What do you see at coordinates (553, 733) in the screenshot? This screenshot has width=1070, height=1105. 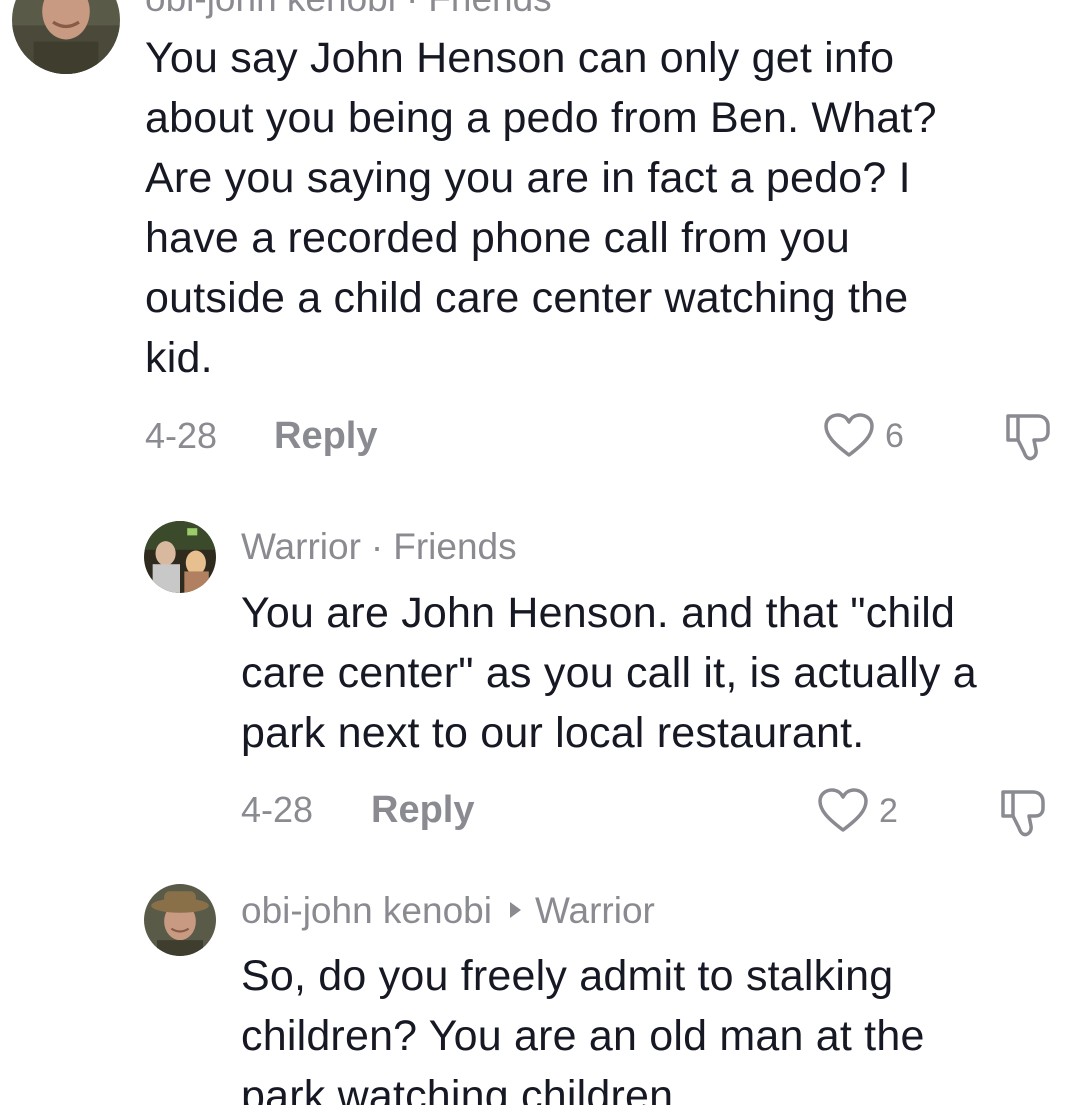 I see `comment-text-line: park next to our local restaurant.` at bounding box center [553, 733].